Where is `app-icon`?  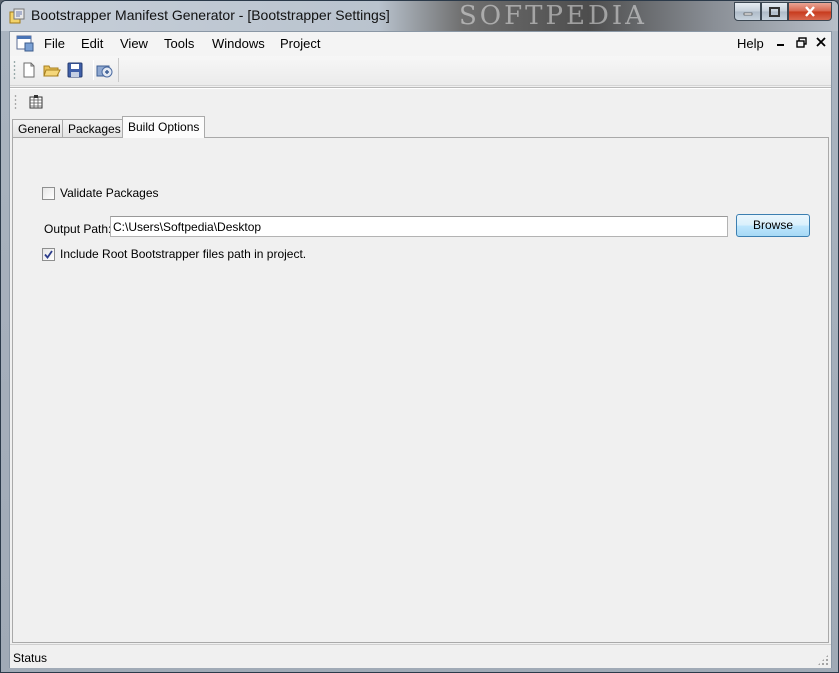
app-icon is located at coordinates (17, 16).